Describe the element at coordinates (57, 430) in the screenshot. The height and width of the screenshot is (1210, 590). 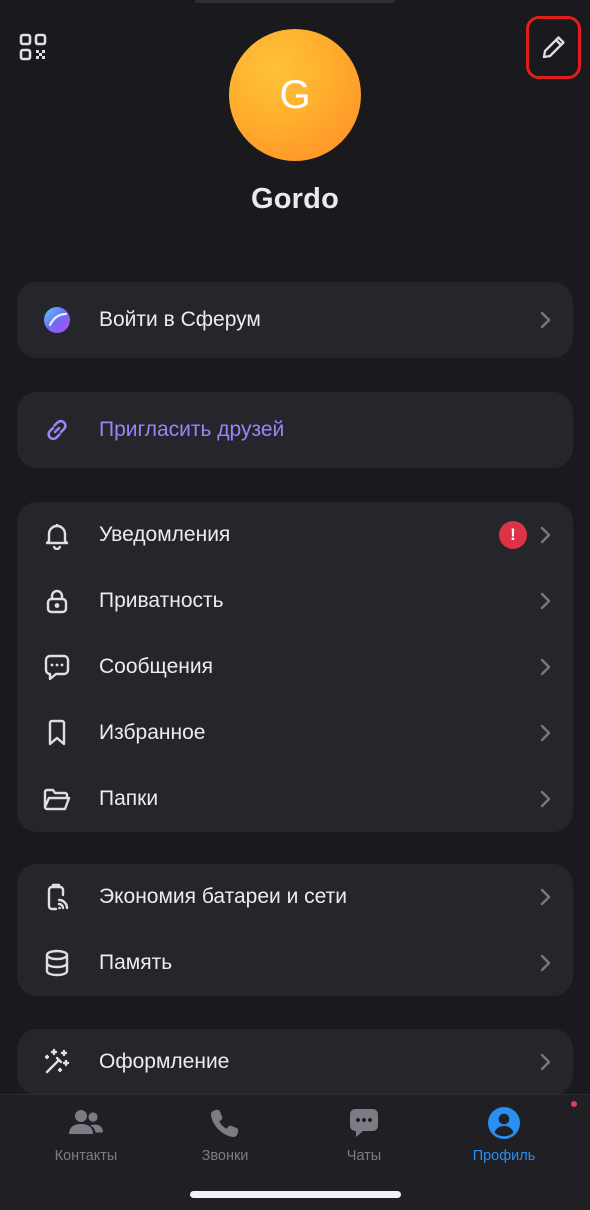
I see `link-icon` at that location.